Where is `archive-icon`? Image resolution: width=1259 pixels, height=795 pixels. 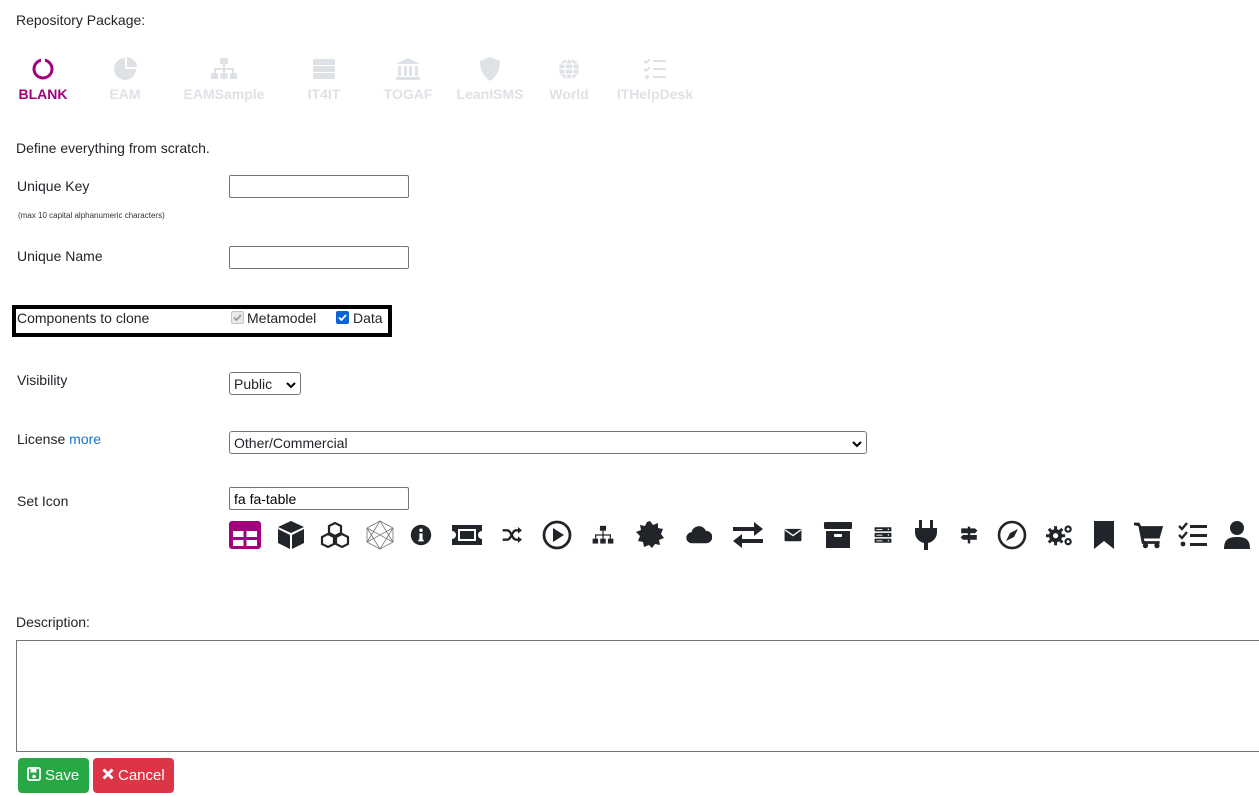 archive-icon is located at coordinates (838, 535).